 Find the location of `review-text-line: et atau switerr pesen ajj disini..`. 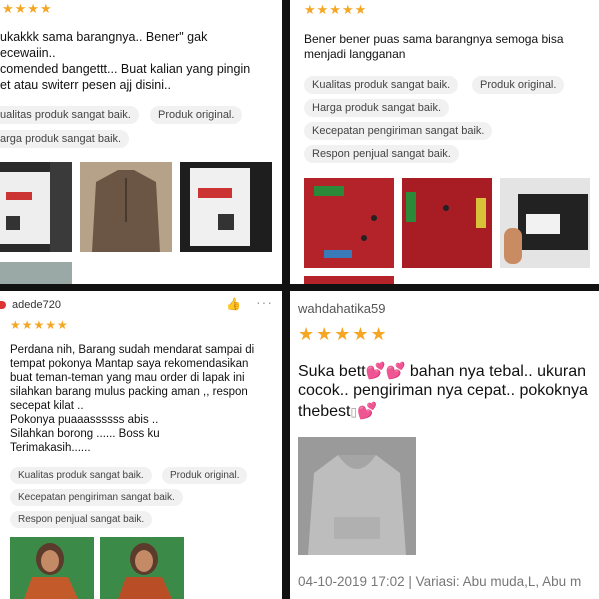

review-text-line: et atau switerr pesen ajj disini.. is located at coordinates (85, 85).